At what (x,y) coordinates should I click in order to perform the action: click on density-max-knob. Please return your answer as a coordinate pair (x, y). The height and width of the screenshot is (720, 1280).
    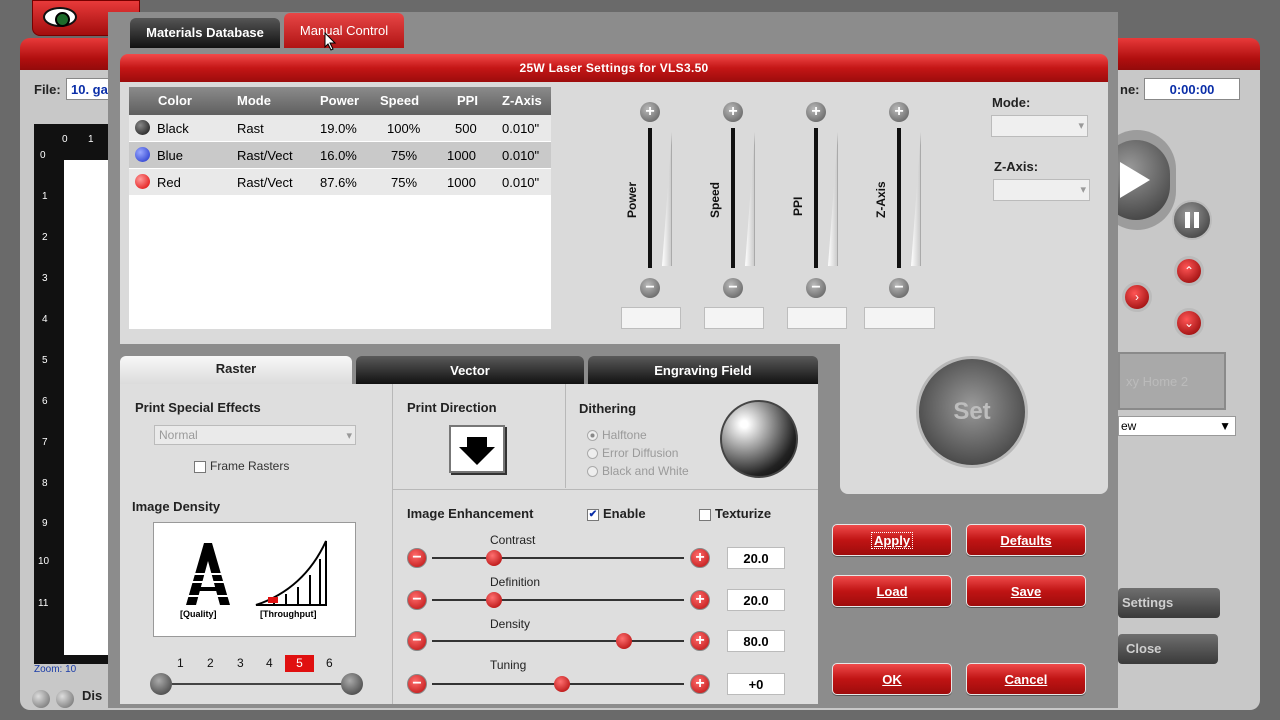
    Looking at the image, I should click on (352, 684).